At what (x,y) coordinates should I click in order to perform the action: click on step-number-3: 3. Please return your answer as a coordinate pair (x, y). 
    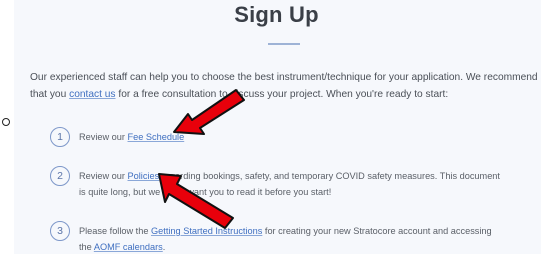
    Looking at the image, I should click on (60, 231).